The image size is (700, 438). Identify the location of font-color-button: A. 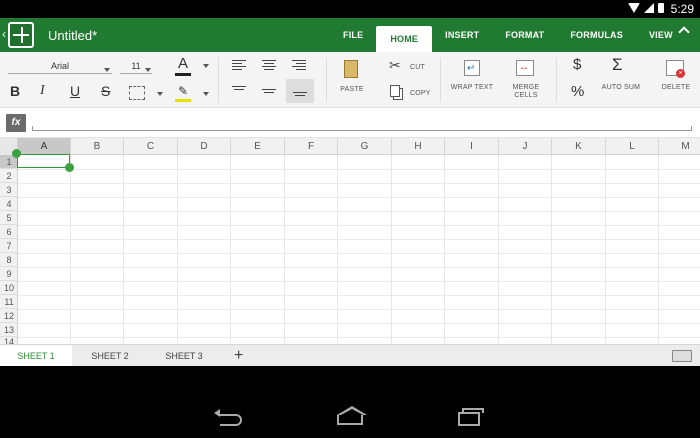
(183, 63).